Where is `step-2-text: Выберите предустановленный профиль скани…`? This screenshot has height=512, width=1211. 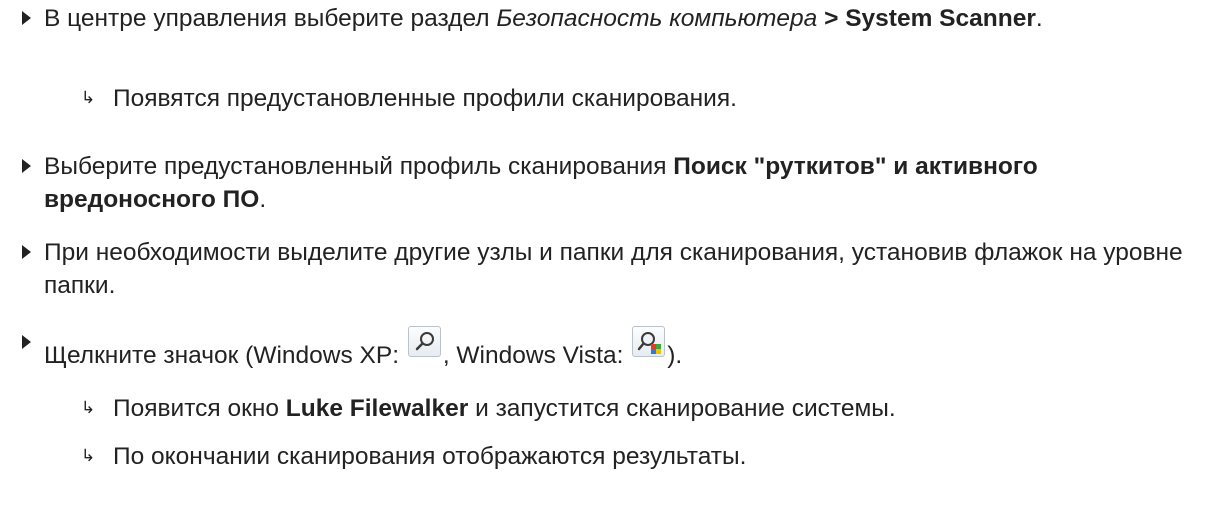 step-2-text: Выберите предустановленный профиль скани… is located at coordinates (541, 183).